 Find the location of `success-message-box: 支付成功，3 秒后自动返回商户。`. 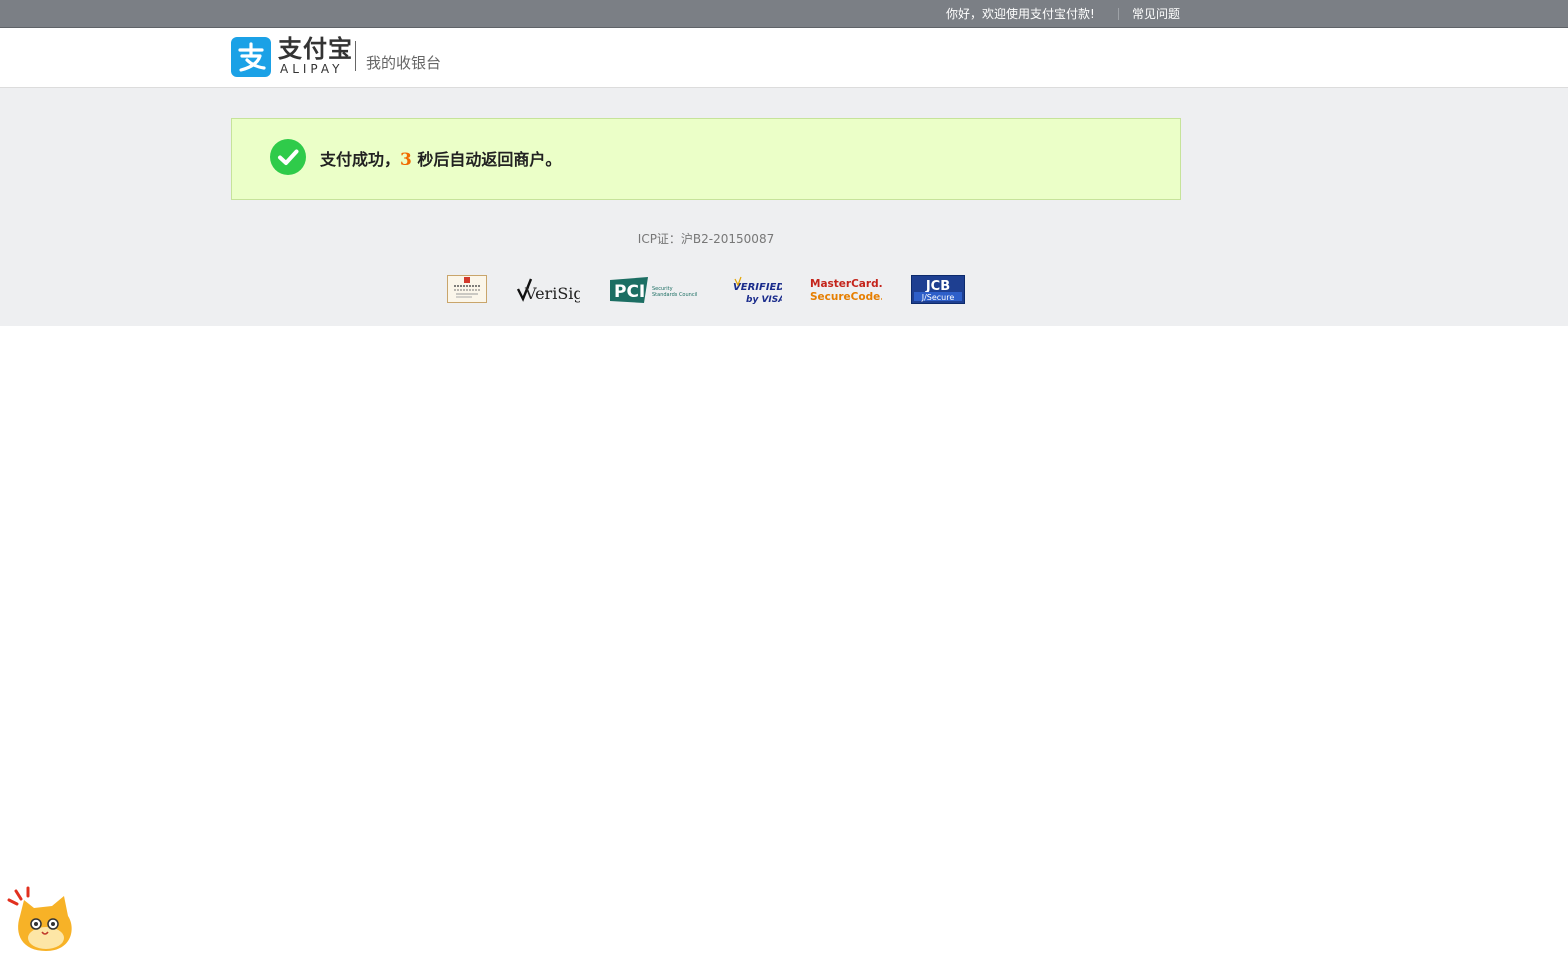

success-message-box: 支付成功，3 秒后自动返回商户。 is located at coordinates (706, 159).